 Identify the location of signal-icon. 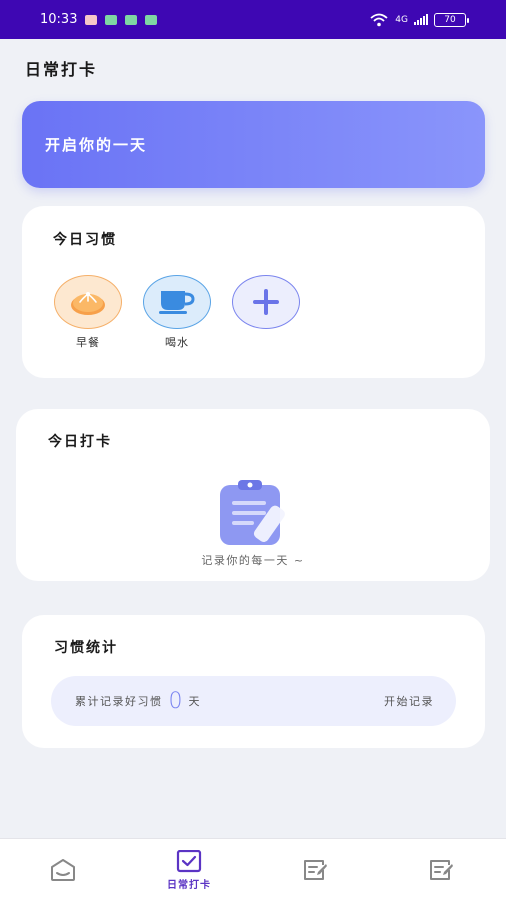
(421, 19).